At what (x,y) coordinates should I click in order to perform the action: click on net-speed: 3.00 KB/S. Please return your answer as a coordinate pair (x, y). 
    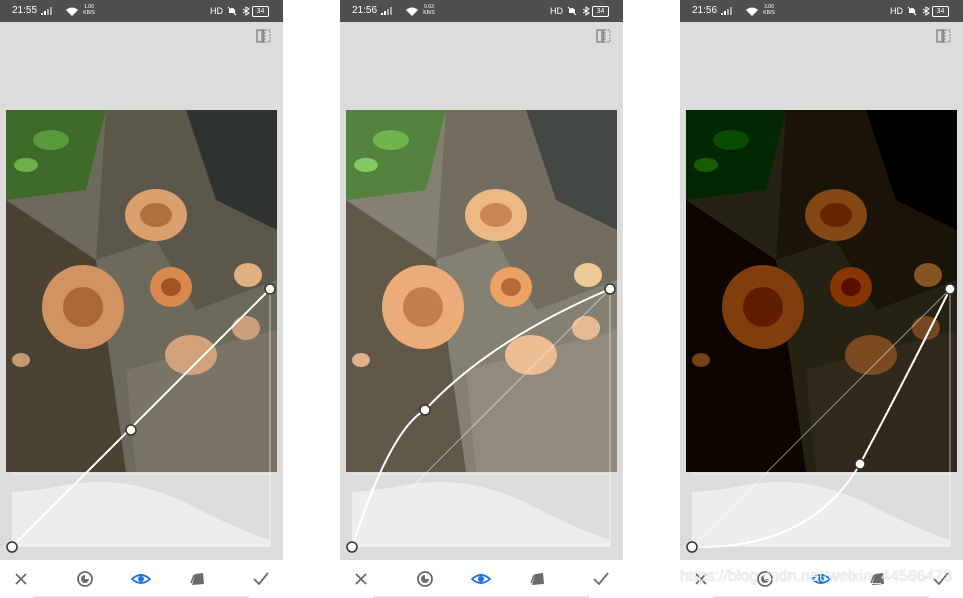
    Looking at the image, I should click on (769, 10).